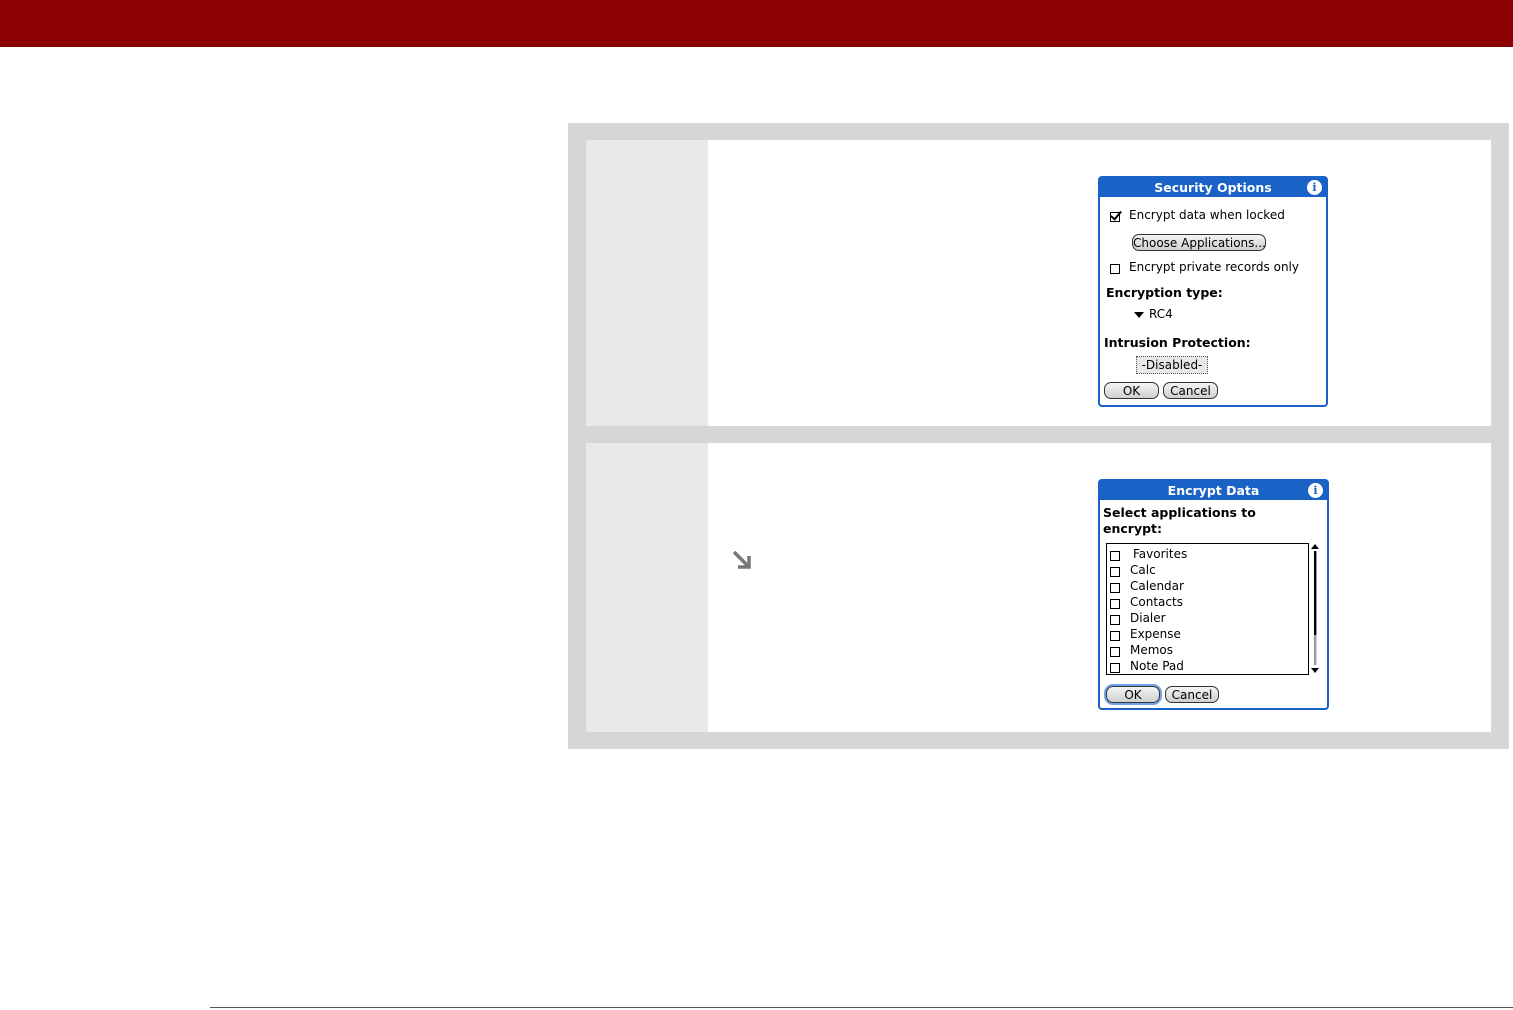 This screenshot has height=1010, width=1513. I want to click on scroll-up-arrow-icon, so click(1315, 546).